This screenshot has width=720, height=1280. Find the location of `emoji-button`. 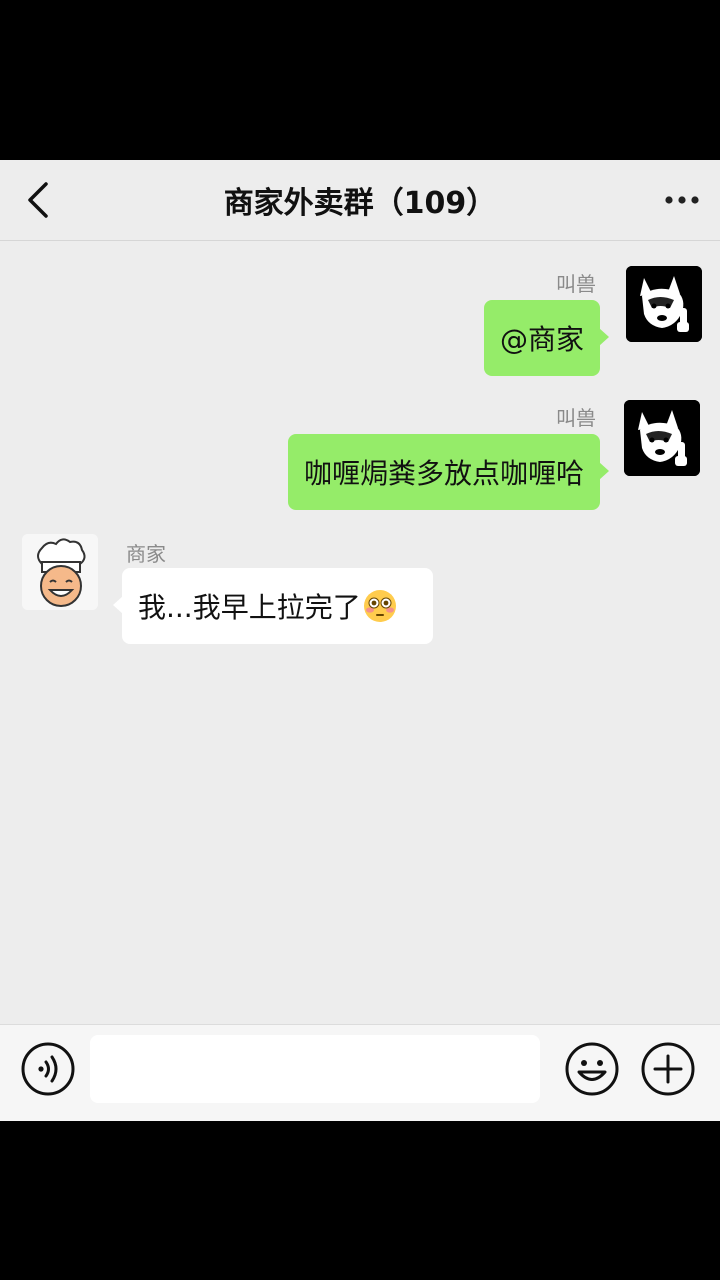

emoji-button is located at coordinates (592, 1069).